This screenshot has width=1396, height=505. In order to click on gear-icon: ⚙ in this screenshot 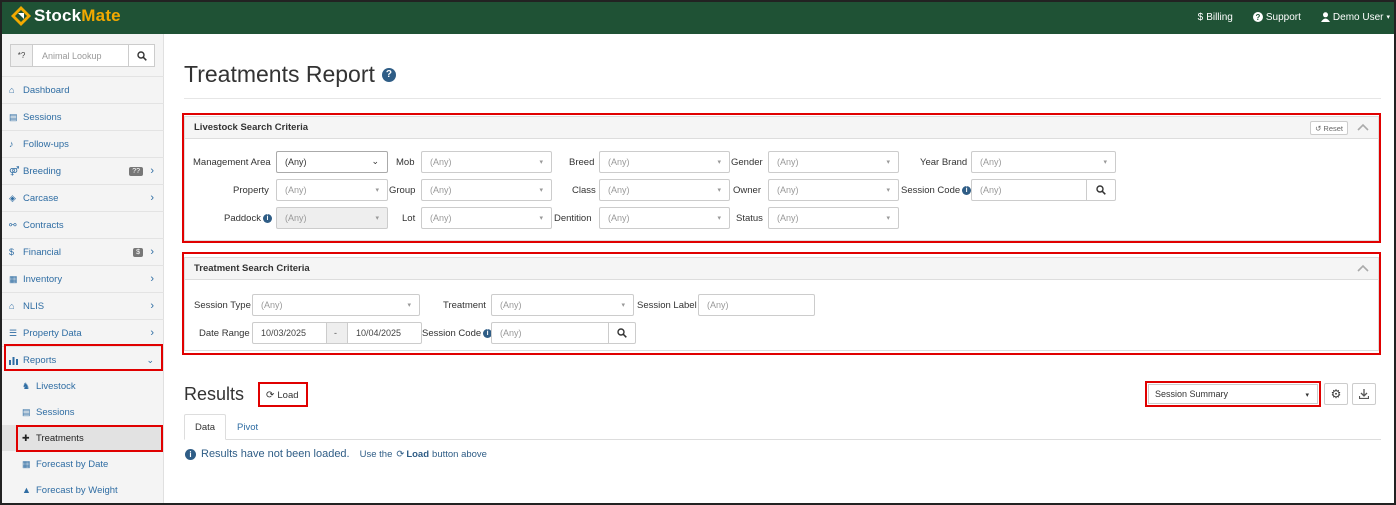, I will do `click(1336, 394)`.